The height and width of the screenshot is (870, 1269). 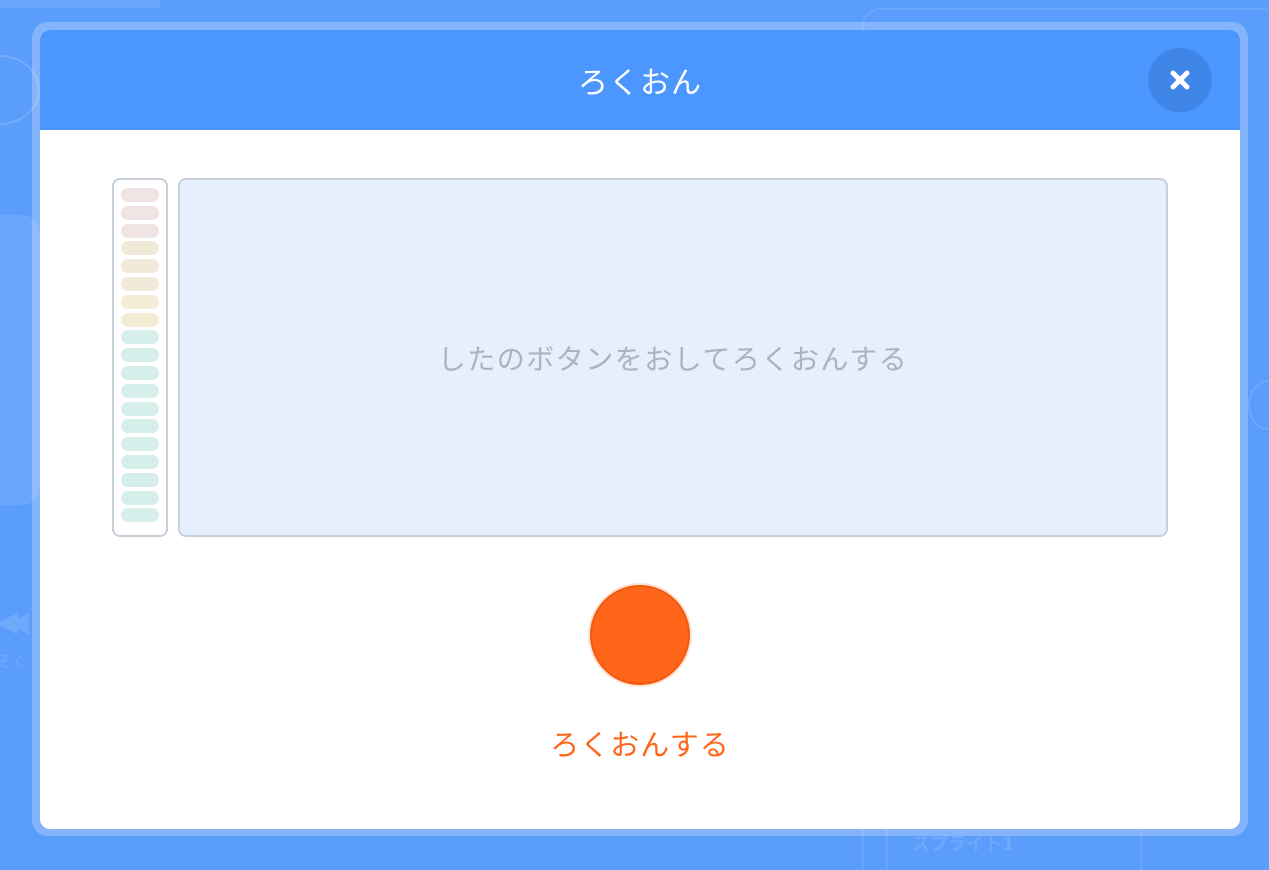 I want to click on record-label: ろくおんする, so click(x=640, y=743).